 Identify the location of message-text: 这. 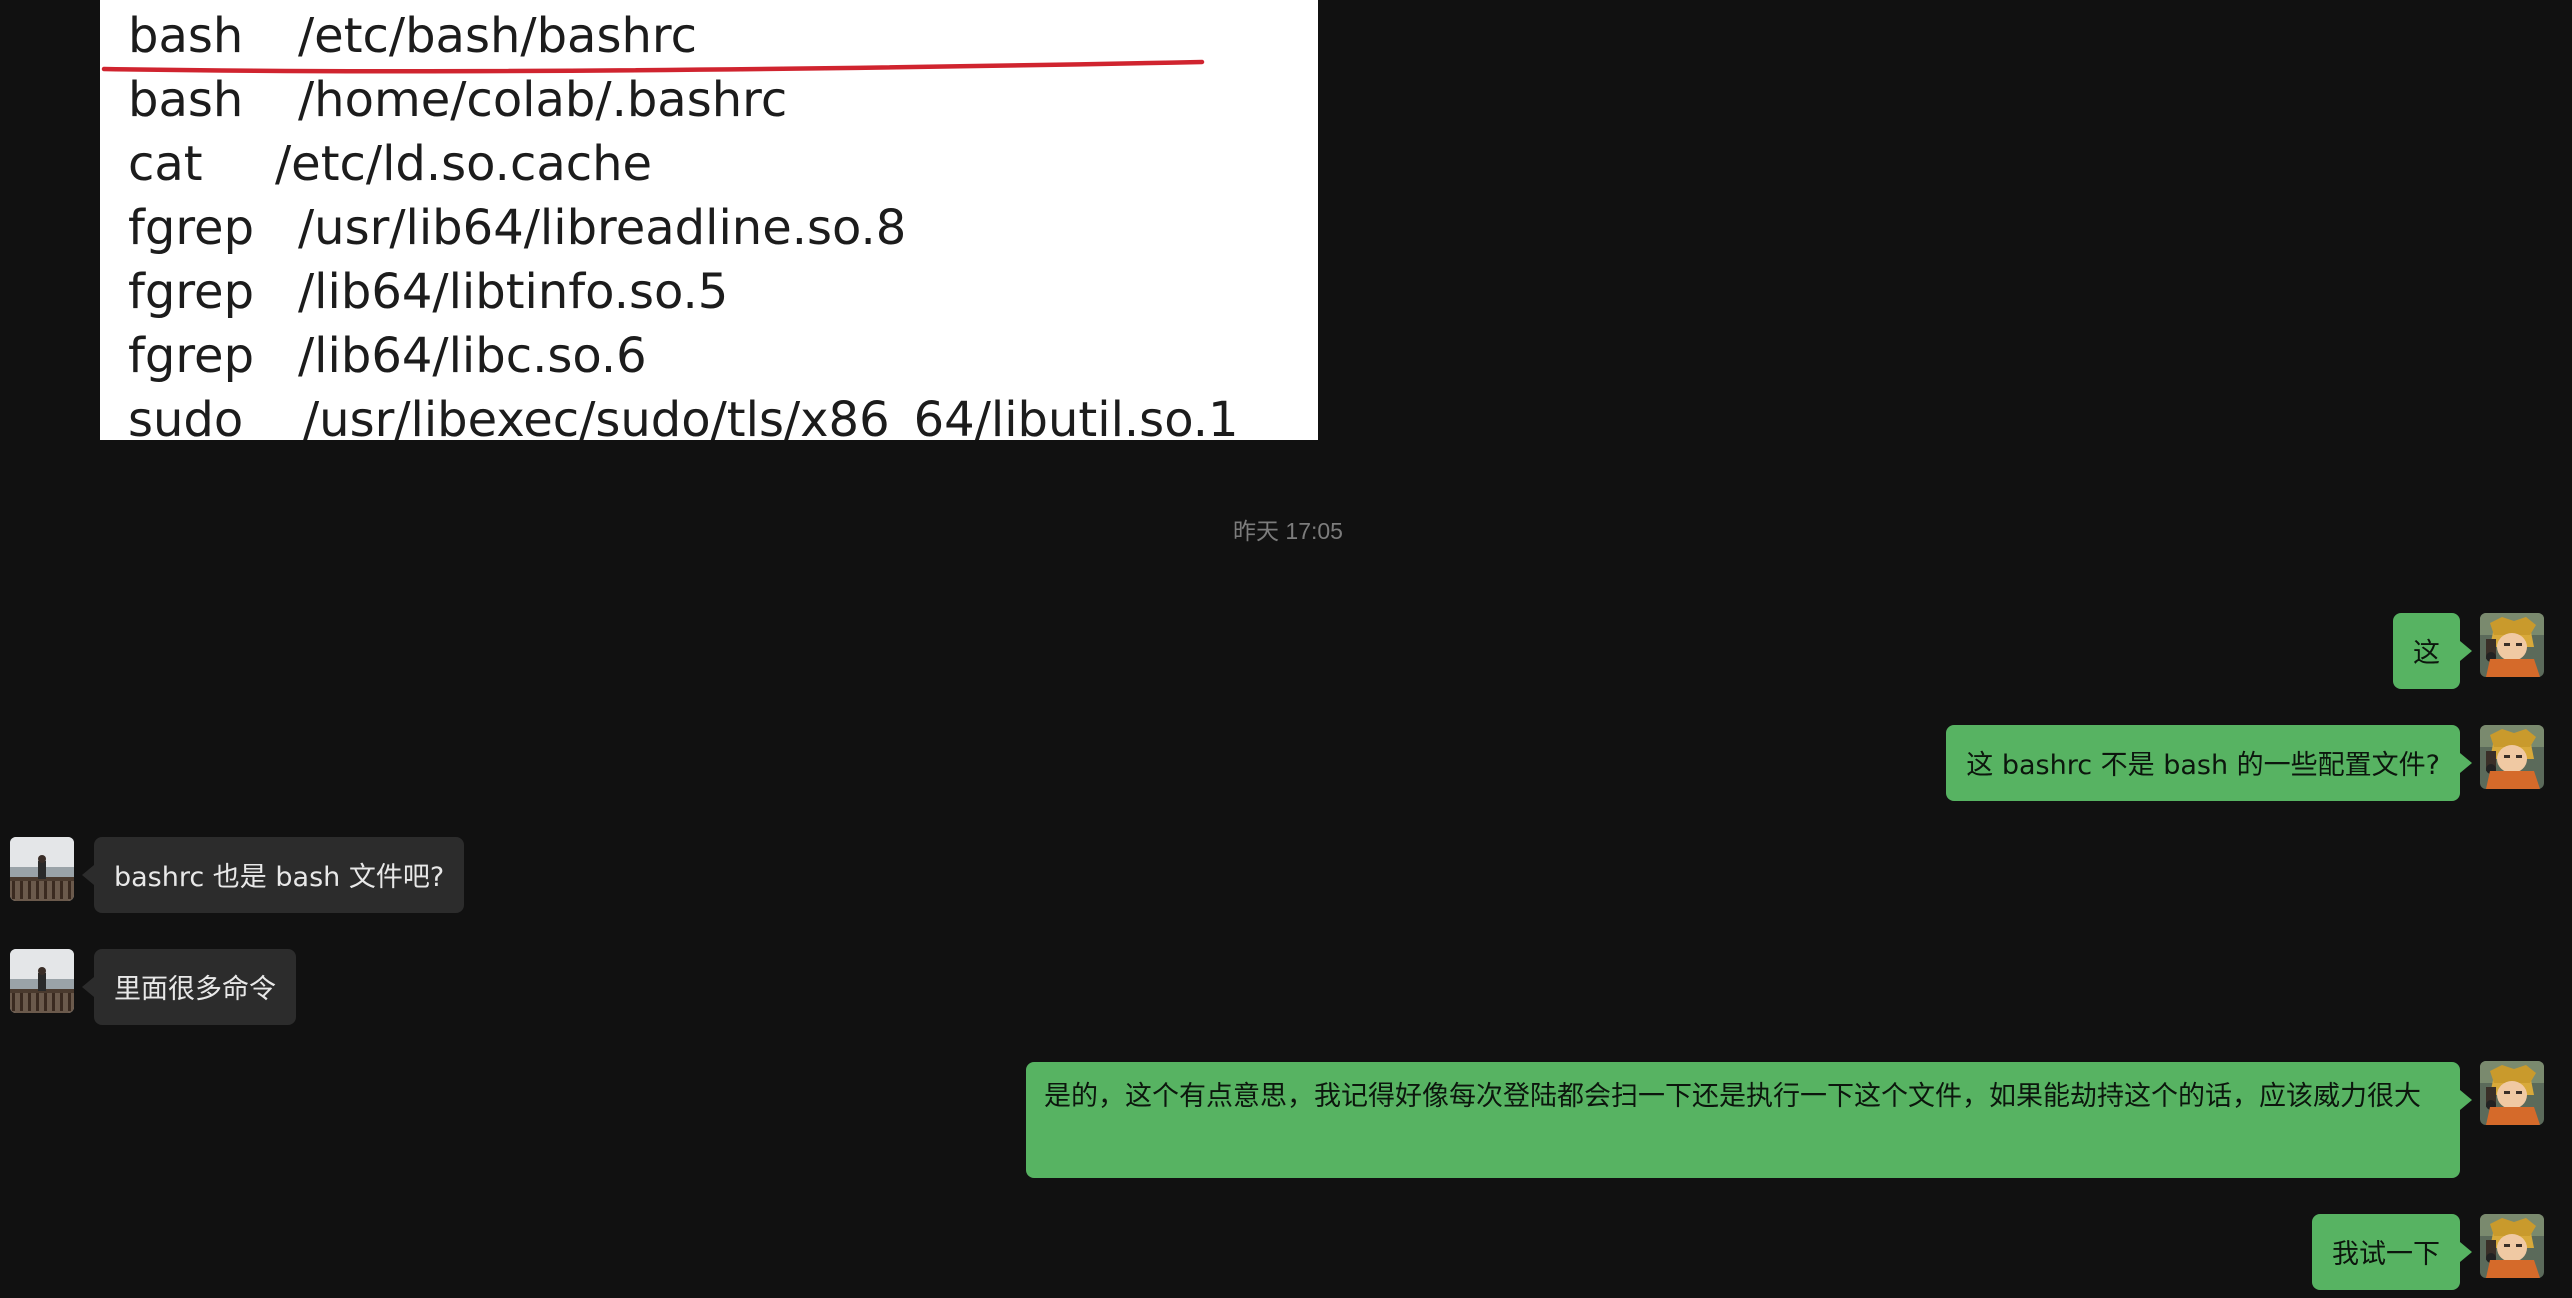
(2426, 653).